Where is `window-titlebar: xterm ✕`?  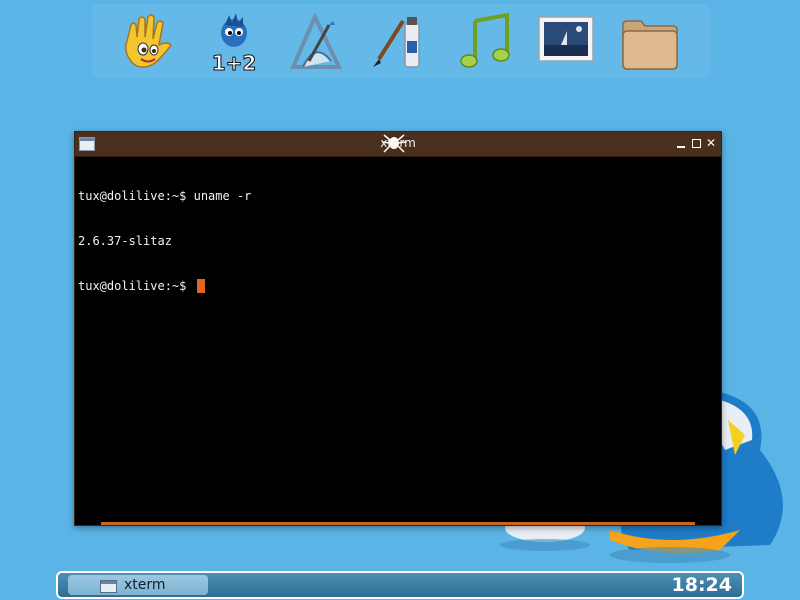 window-titlebar: xterm ✕ is located at coordinates (398, 144).